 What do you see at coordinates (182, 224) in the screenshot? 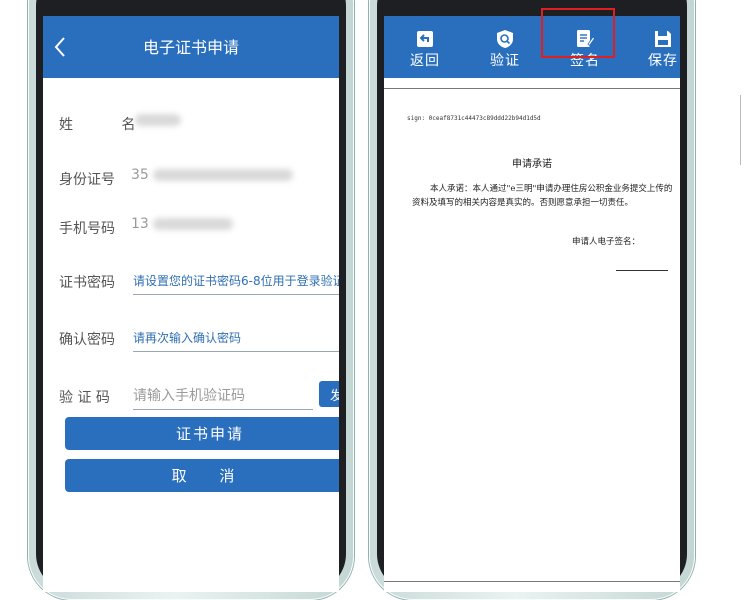
I see `phone-number-value: 13` at bounding box center [182, 224].